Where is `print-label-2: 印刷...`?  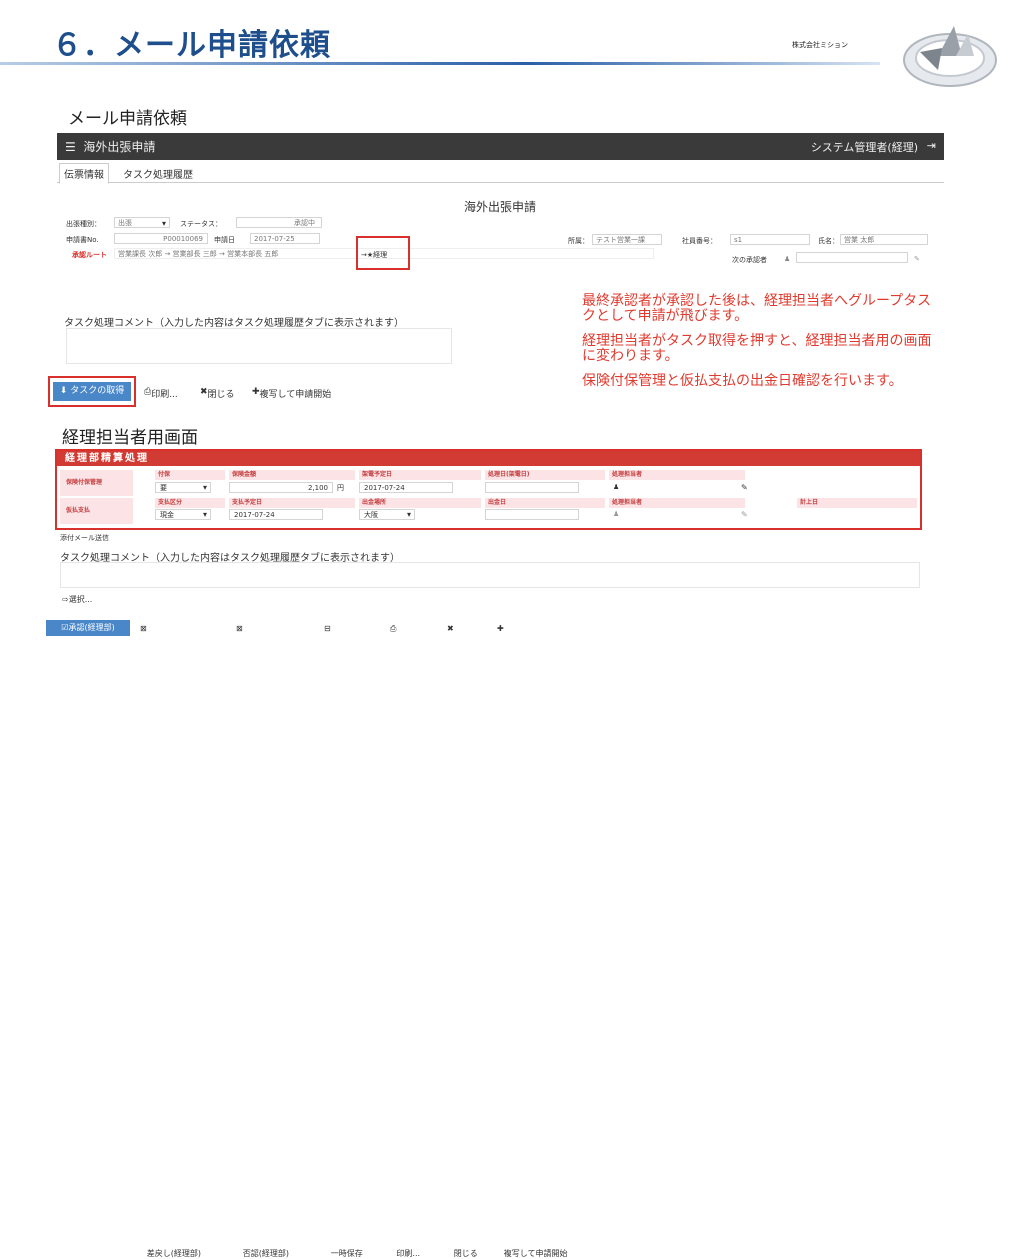 print-label-2: 印刷... is located at coordinates (408, 1253).